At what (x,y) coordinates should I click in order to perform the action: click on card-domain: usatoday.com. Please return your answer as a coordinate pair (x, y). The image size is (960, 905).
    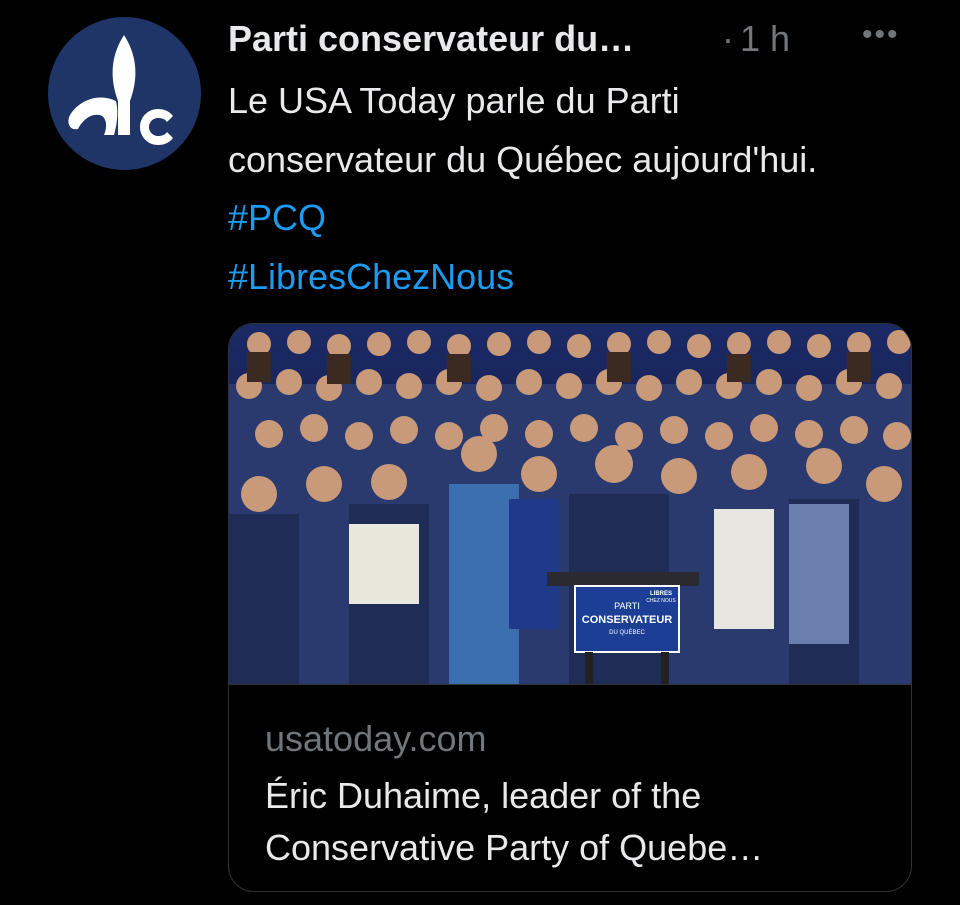
    Looking at the image, I should click on (375, 739).